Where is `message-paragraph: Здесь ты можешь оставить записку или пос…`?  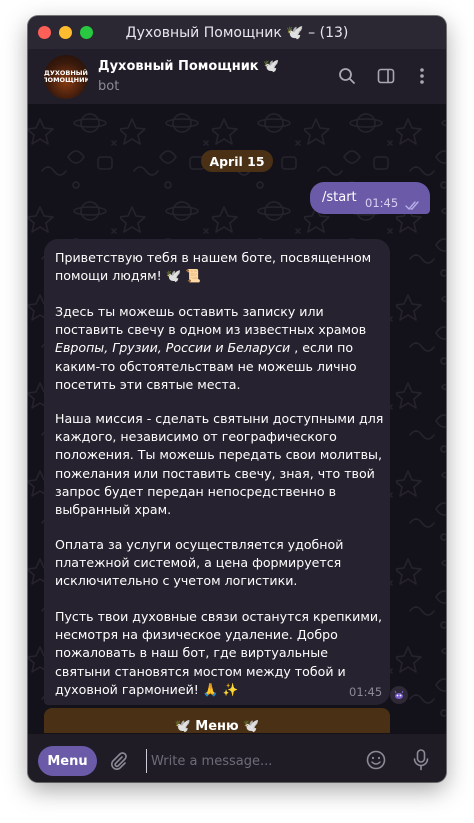
message-paragraph: Здесь ты можешь оставить записку или пос… is located at coordinates (220, 348).